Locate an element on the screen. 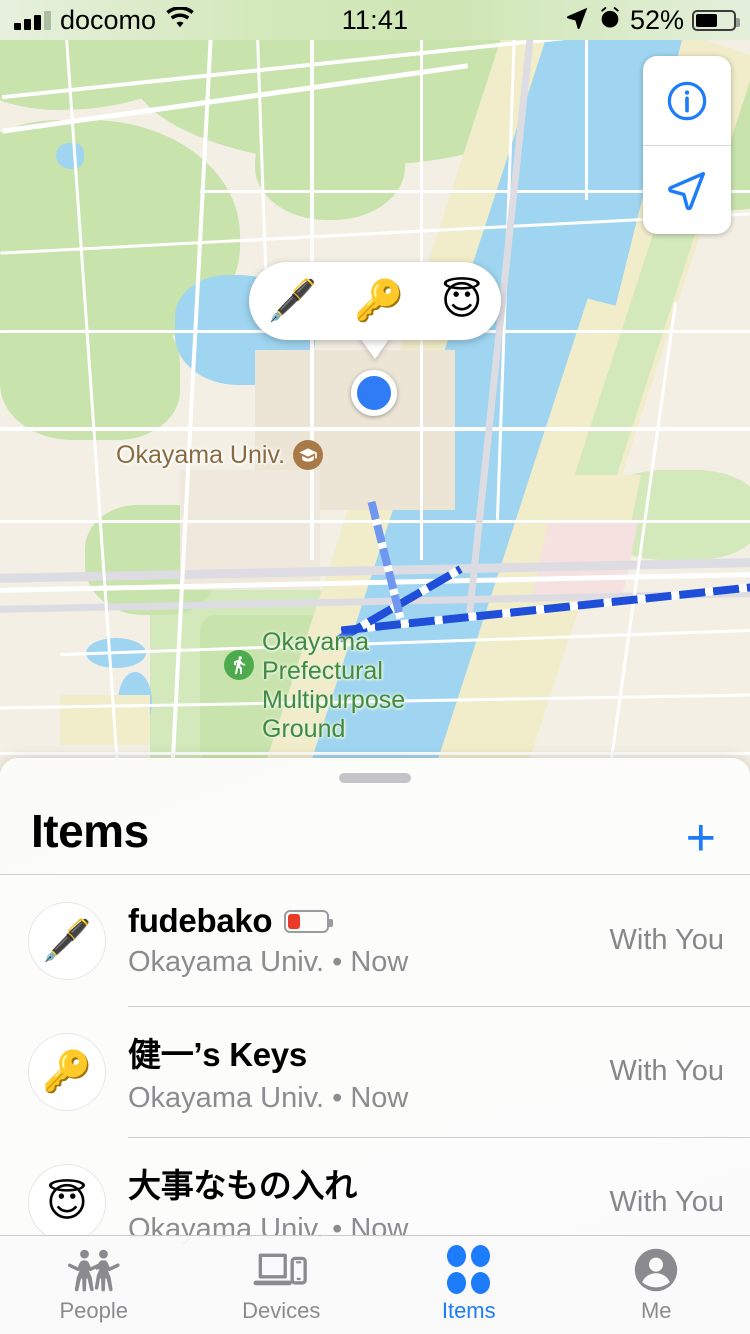  tab-devices: Devices is located at coordinates (282, 1285).